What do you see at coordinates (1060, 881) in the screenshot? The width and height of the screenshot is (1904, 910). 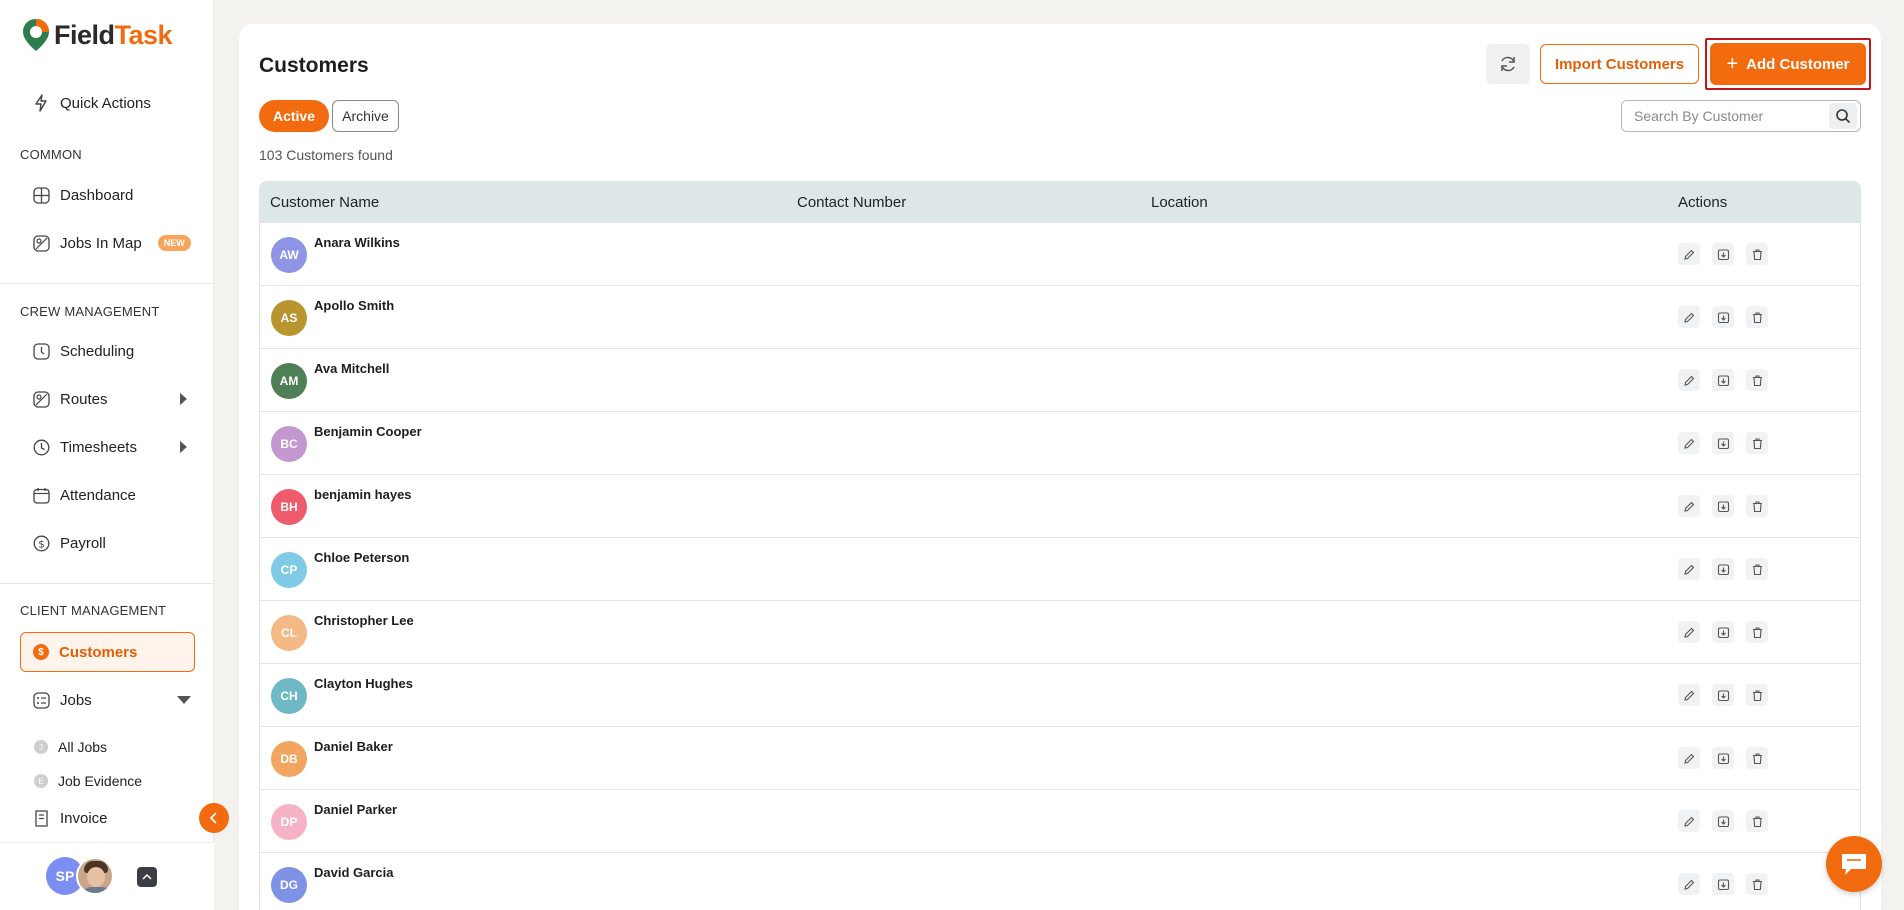 I see `table-row: DG David Garcia` at bounding box center [1060, 881].